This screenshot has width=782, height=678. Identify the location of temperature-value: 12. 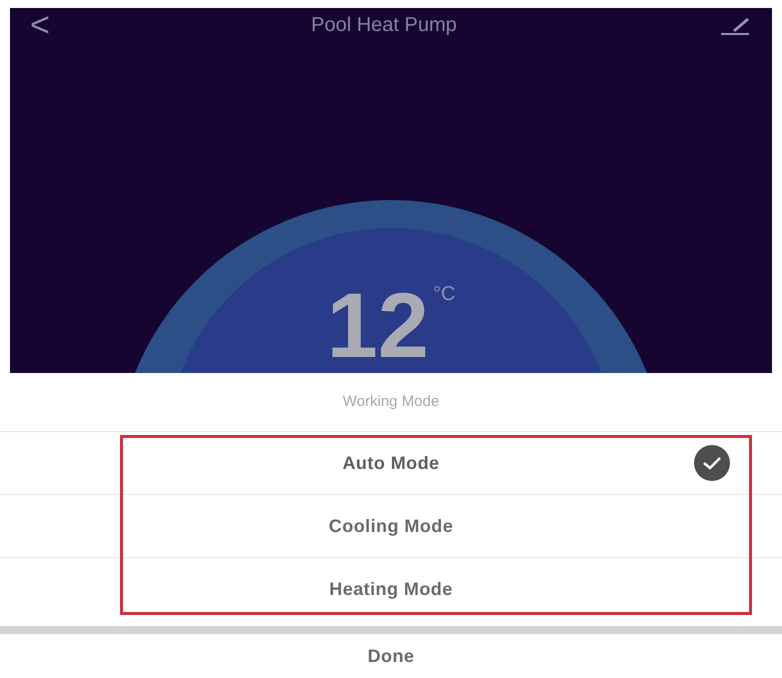
(377, 326).